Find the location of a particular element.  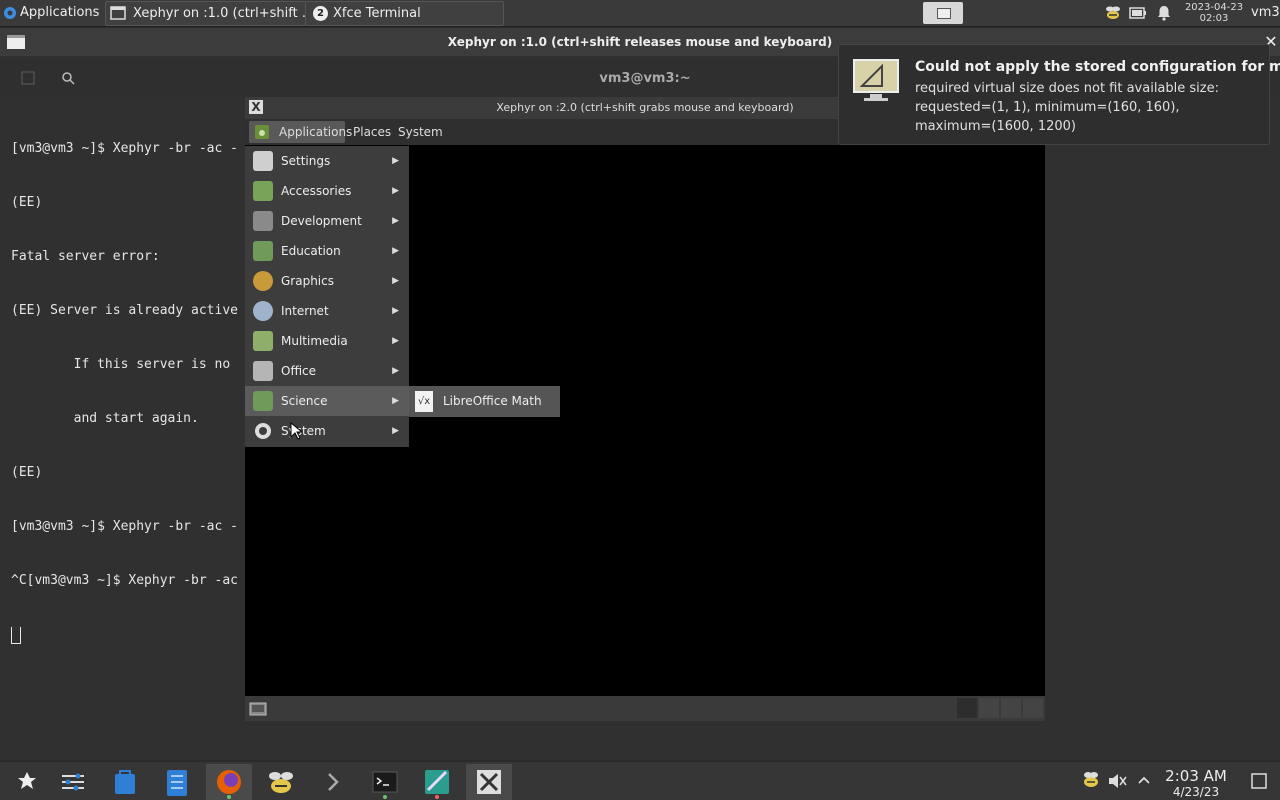

task-button-terminal: 2 Xfce Terminal is located at coordinates (404, 13).